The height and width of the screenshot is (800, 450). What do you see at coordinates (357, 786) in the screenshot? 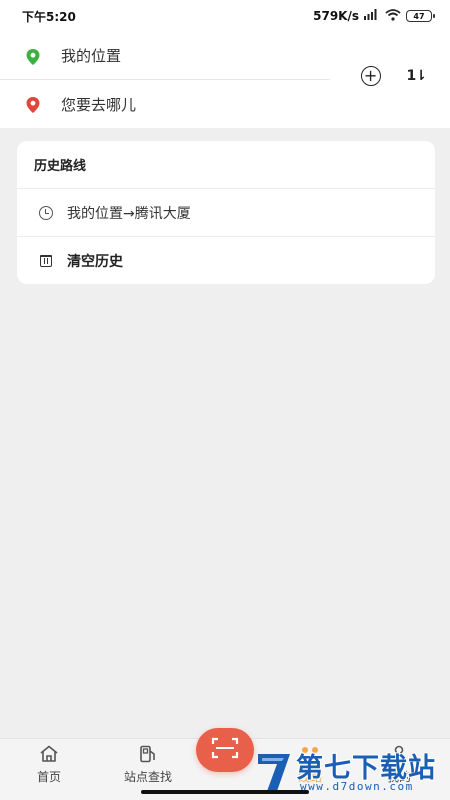
I see `watermark-url: www.d7down.com` at bounding box center [357, 786].